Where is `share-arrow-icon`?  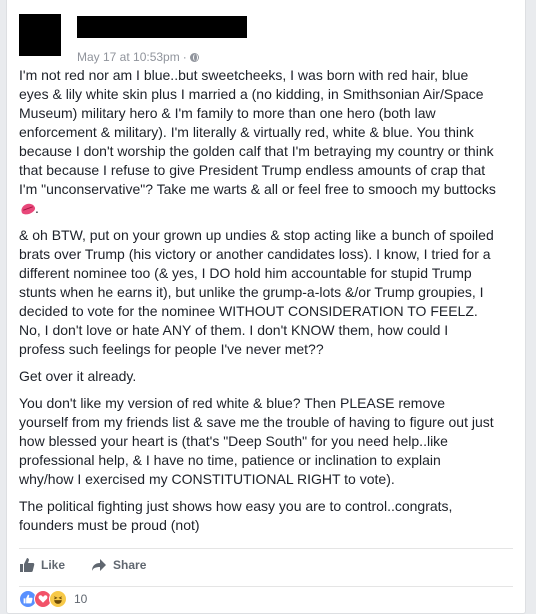
share-arrow-icon is located at coordinates (99, 565).